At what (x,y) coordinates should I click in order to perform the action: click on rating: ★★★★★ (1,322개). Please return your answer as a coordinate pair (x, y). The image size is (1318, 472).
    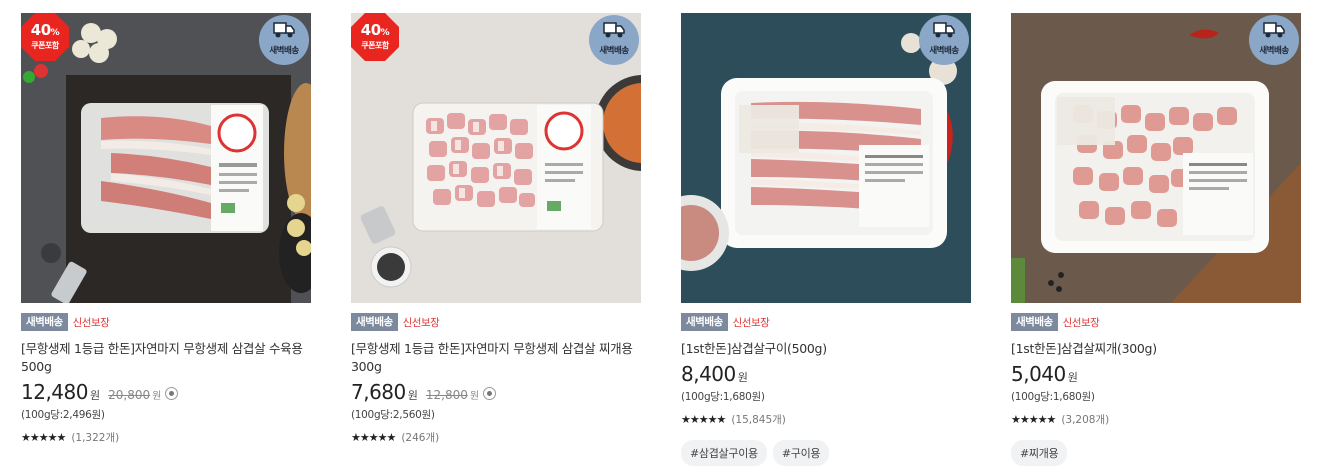
    Looking at the image, I should click on (166, 437).